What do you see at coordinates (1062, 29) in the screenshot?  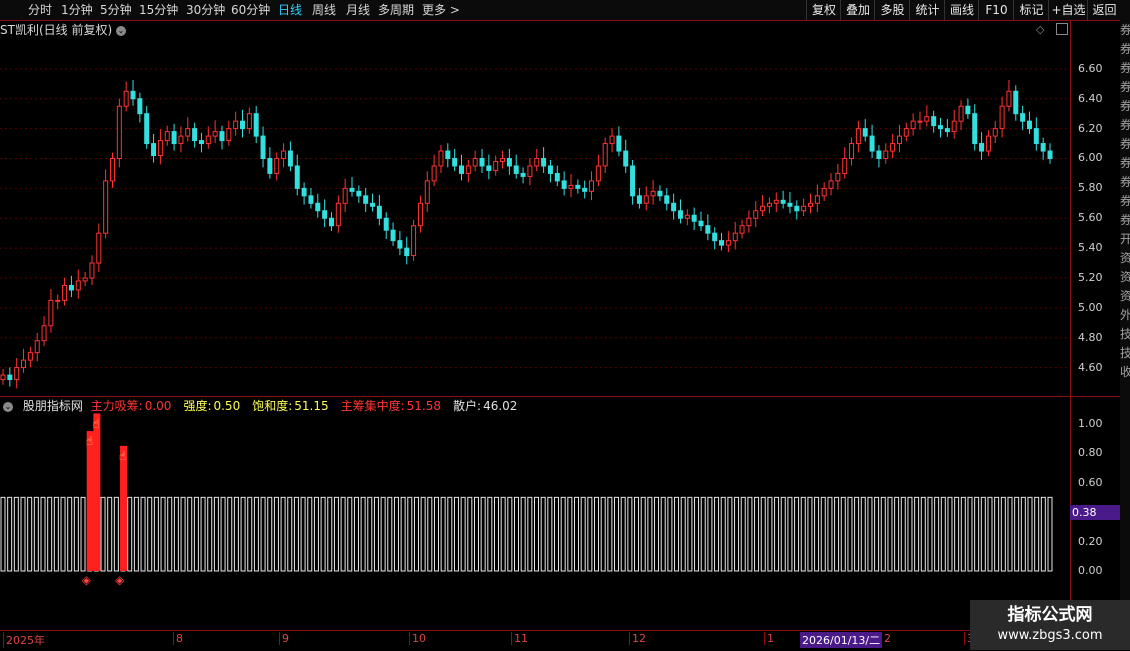 I see `panel-maximize-icon` at bounding box center [1062, 29].